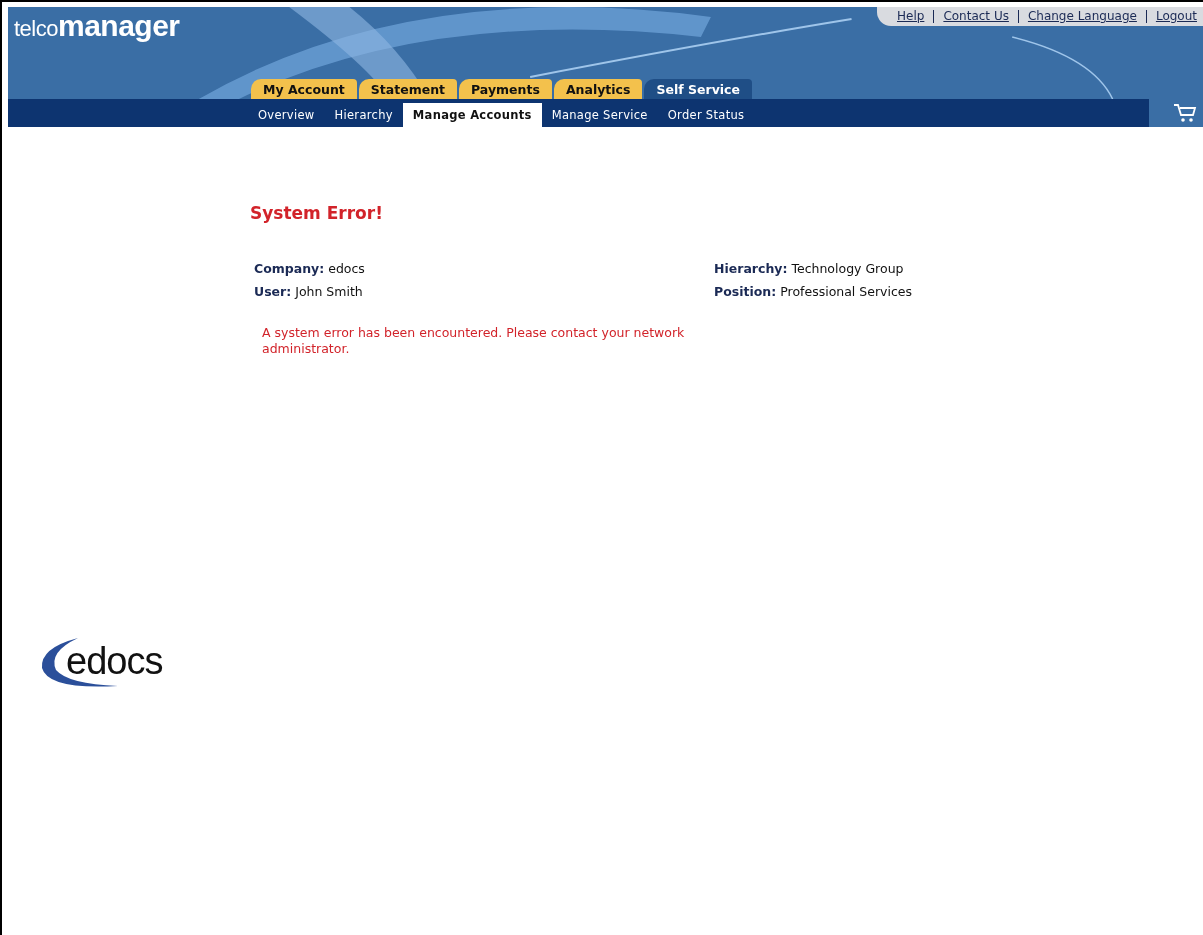  I want to click on telcomanager-logo: telcomanager, so click(96, 25).